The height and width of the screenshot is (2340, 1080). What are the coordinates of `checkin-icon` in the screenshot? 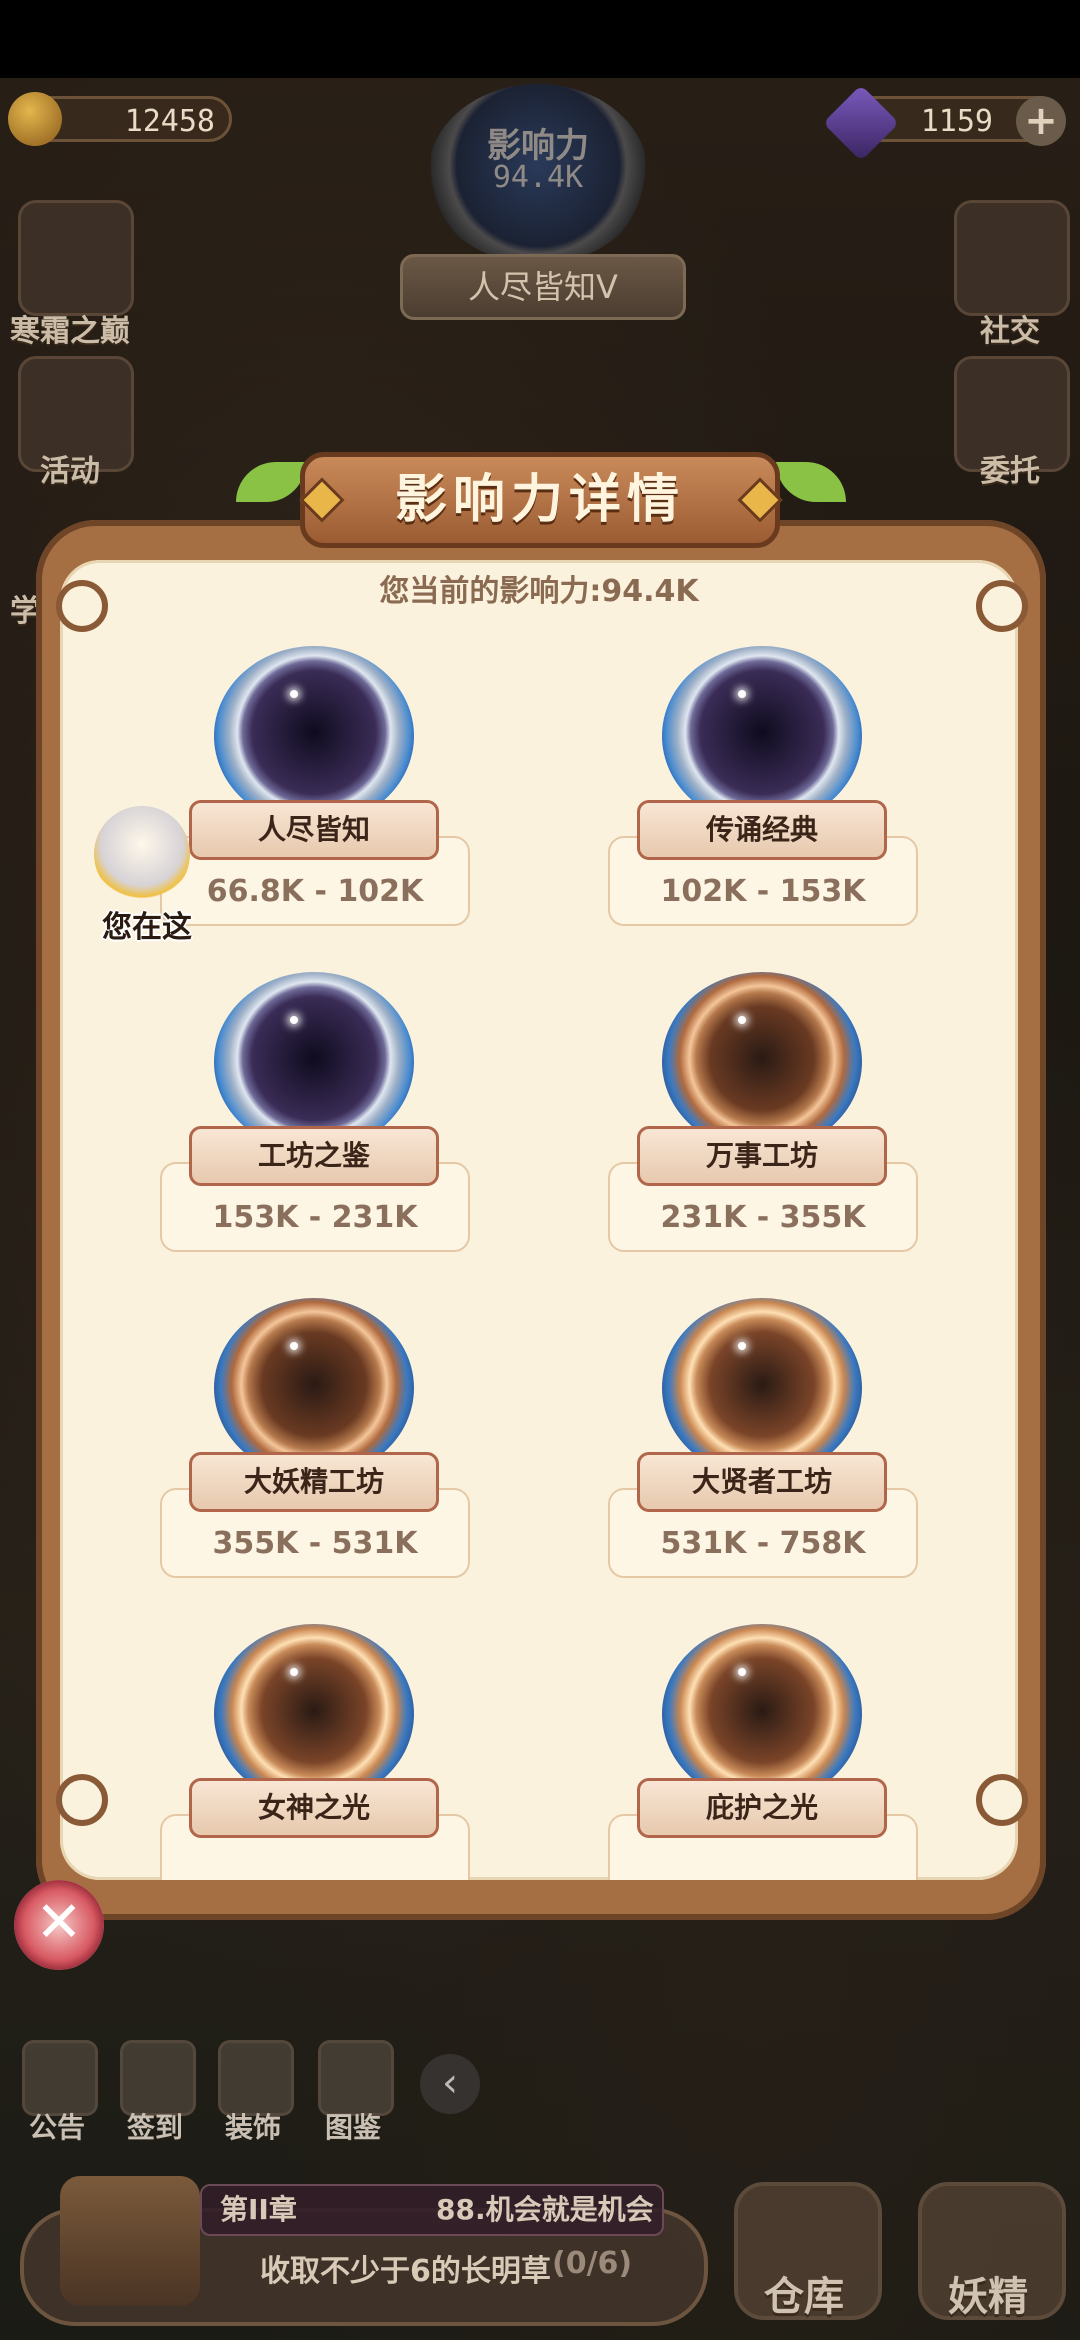 It's located at (158, 2078).